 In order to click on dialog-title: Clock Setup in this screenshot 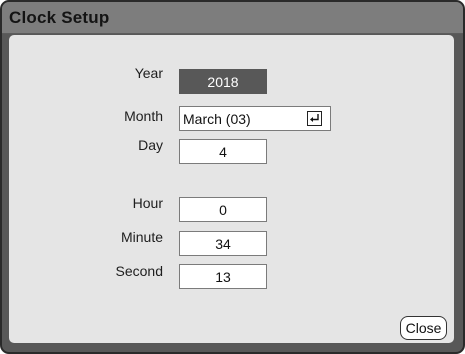, I will do `click(59, 17)`.